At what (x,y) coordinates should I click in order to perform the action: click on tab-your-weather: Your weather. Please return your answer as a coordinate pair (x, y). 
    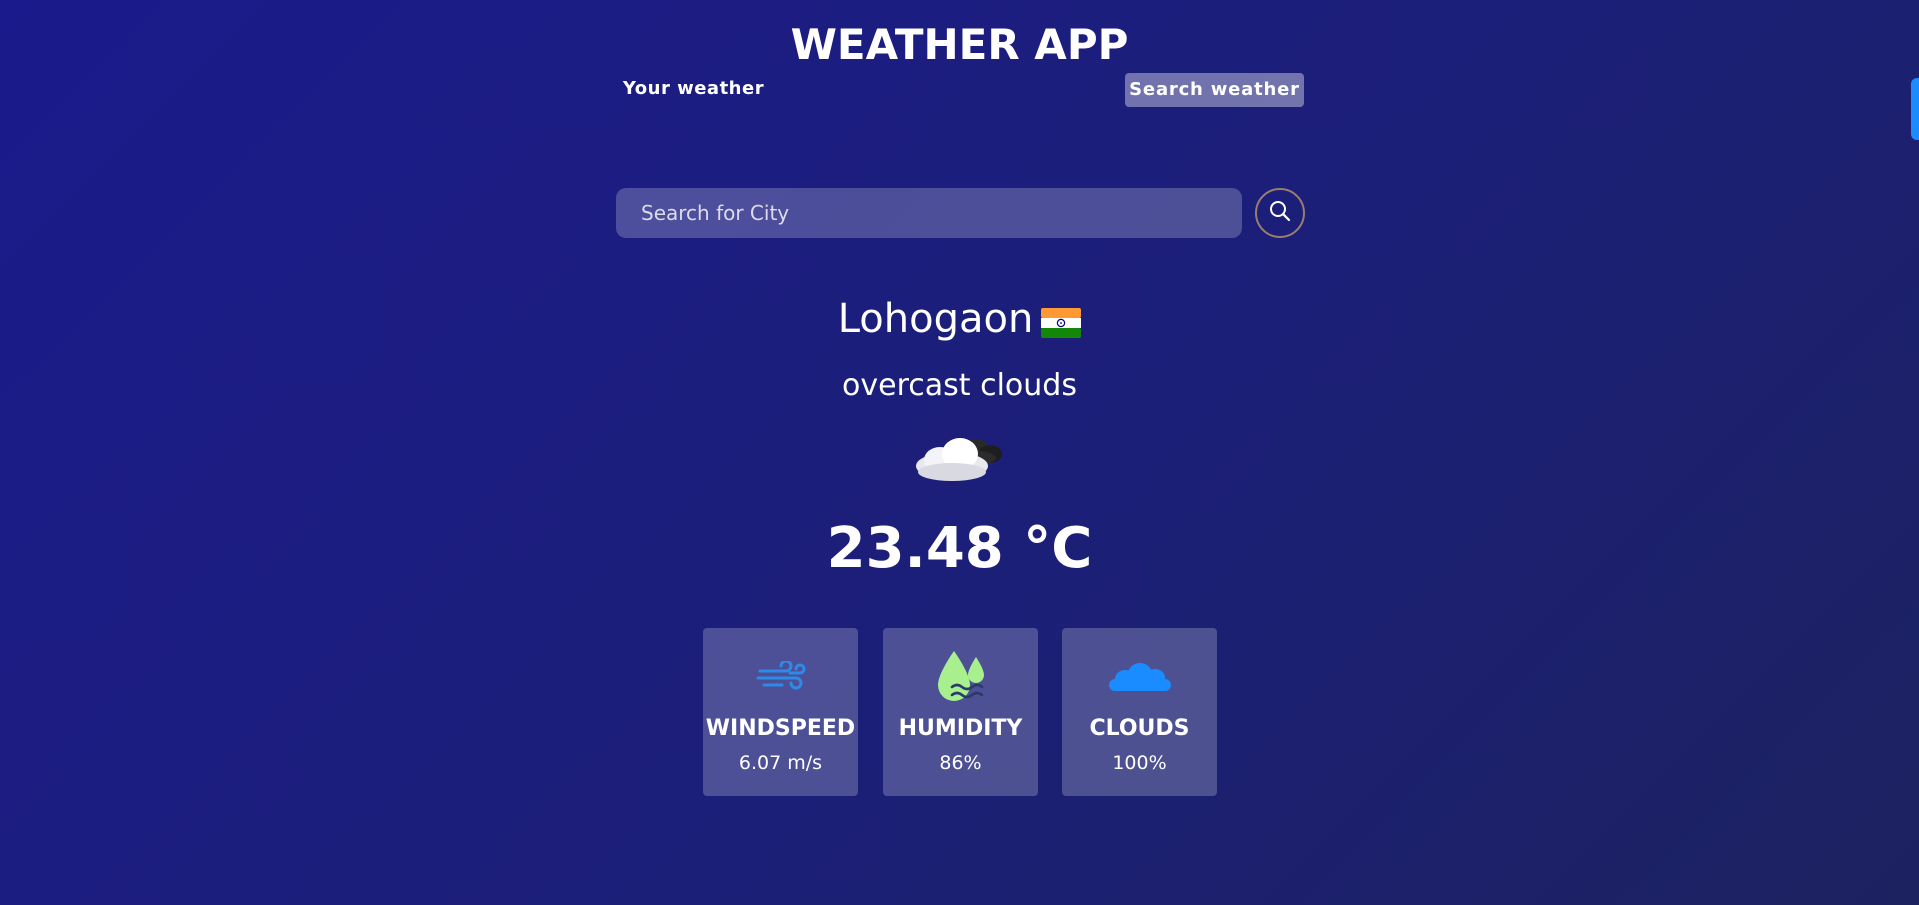
    Looking at the image, I should click on (693, 89).